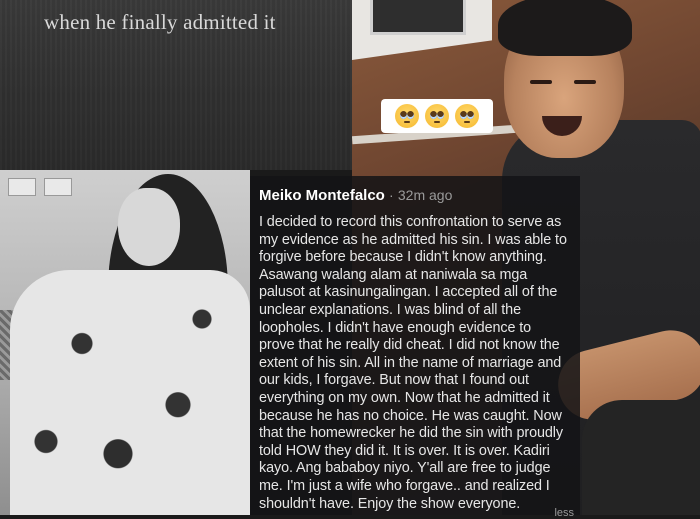  I want to click on ceiling-lamp, so click(418, 17).